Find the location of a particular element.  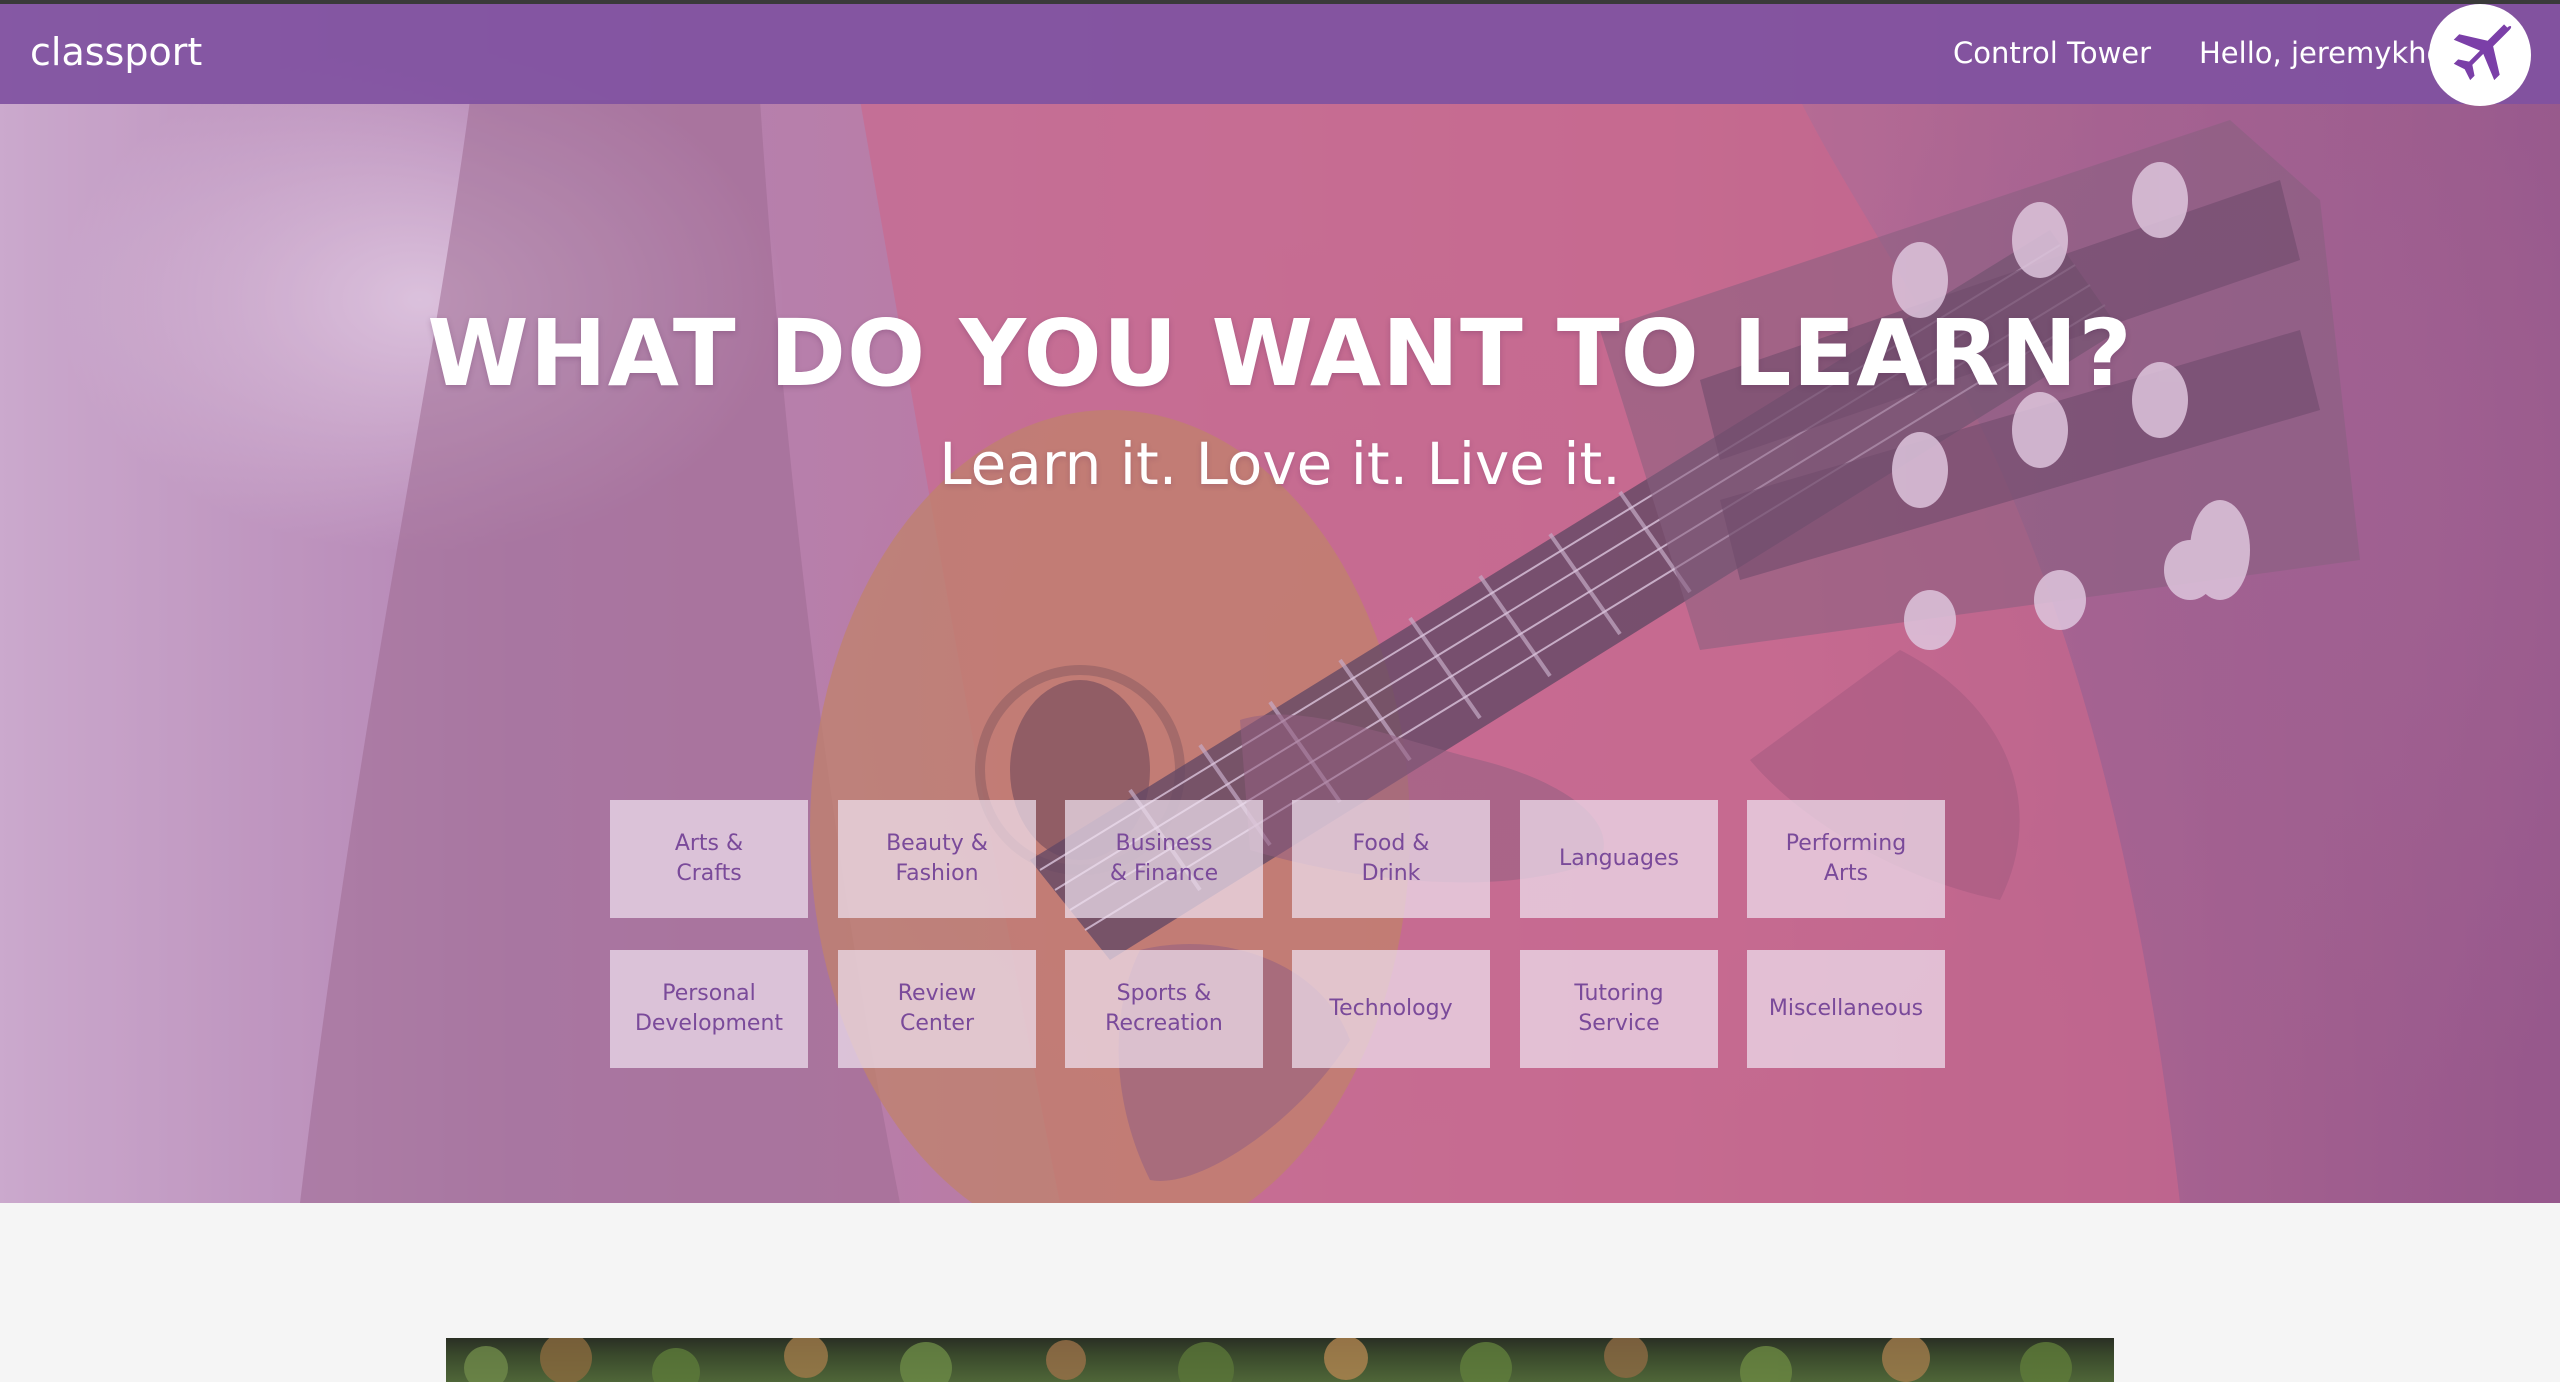

featured-image is located at coordinates (1280, 1360).